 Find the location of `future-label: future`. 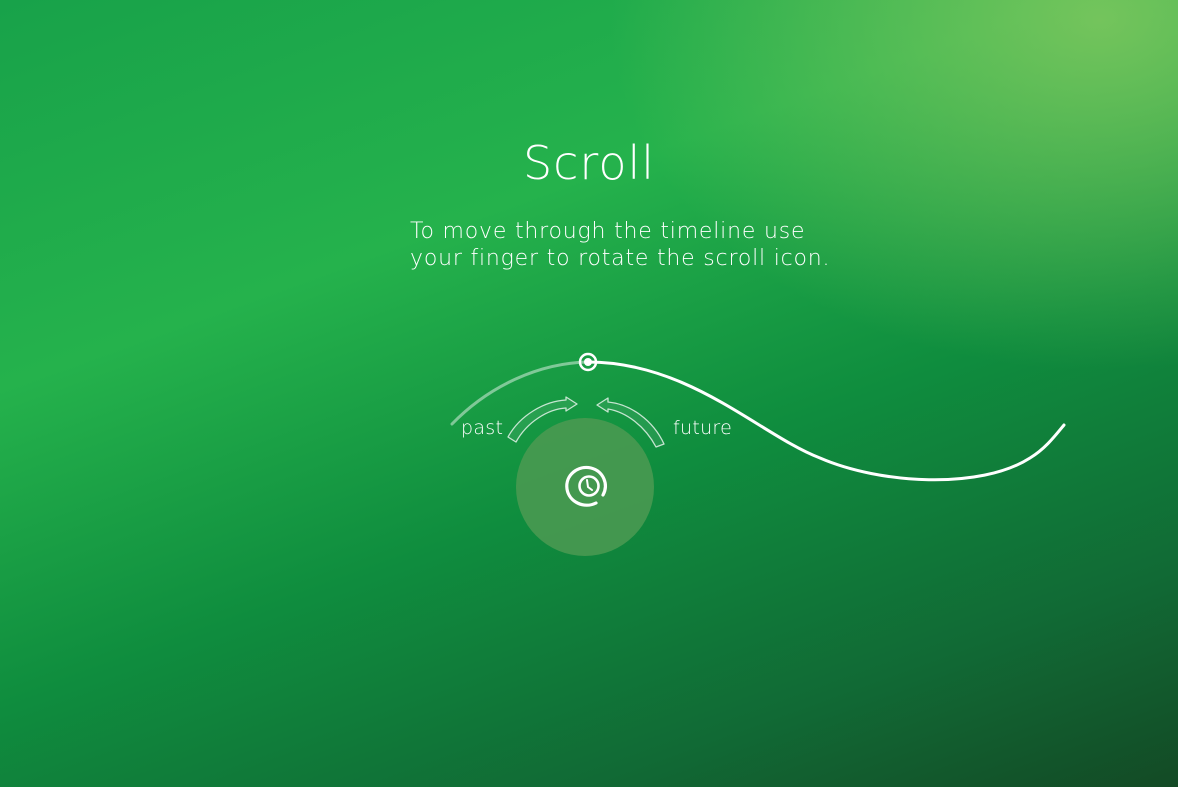

future-label: future is located at coordinates (703, 428).